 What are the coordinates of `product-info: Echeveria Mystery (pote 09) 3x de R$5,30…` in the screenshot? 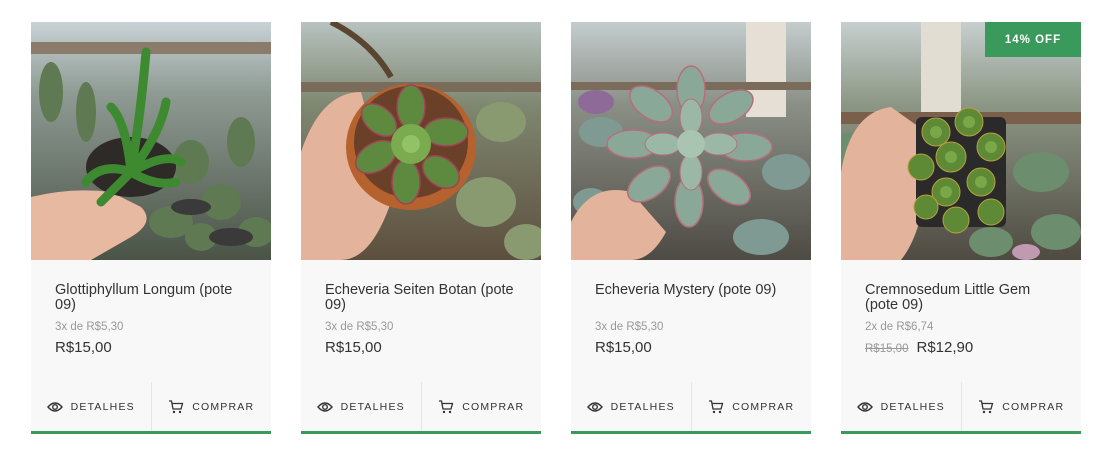 It's located at (691, 321).